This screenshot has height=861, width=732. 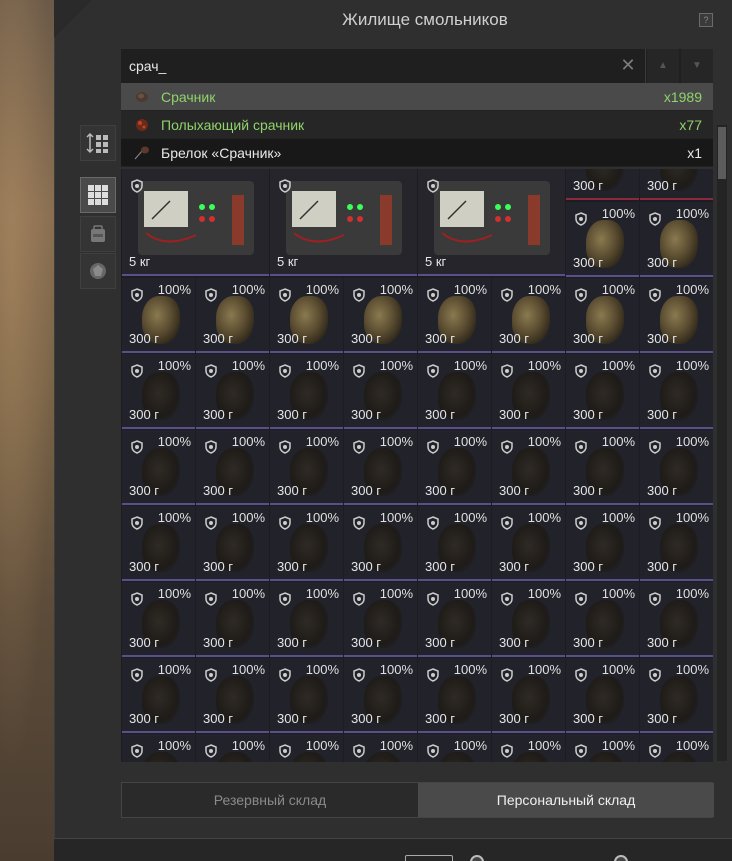 What do you see at coordinates (417, 97) in the screenshot?
I see `suggestion-item: Срачник x1989` at bounding box center [417, 97].